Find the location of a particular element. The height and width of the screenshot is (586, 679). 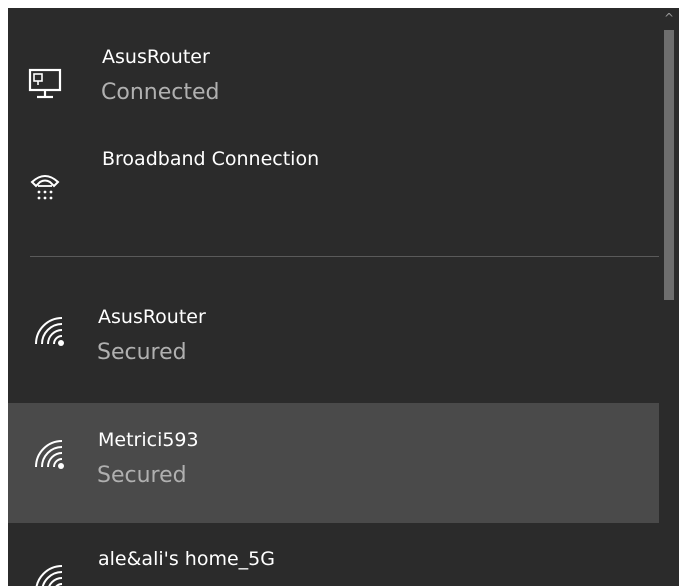

scrollbar: ^ is located at coordinates (669, 297).